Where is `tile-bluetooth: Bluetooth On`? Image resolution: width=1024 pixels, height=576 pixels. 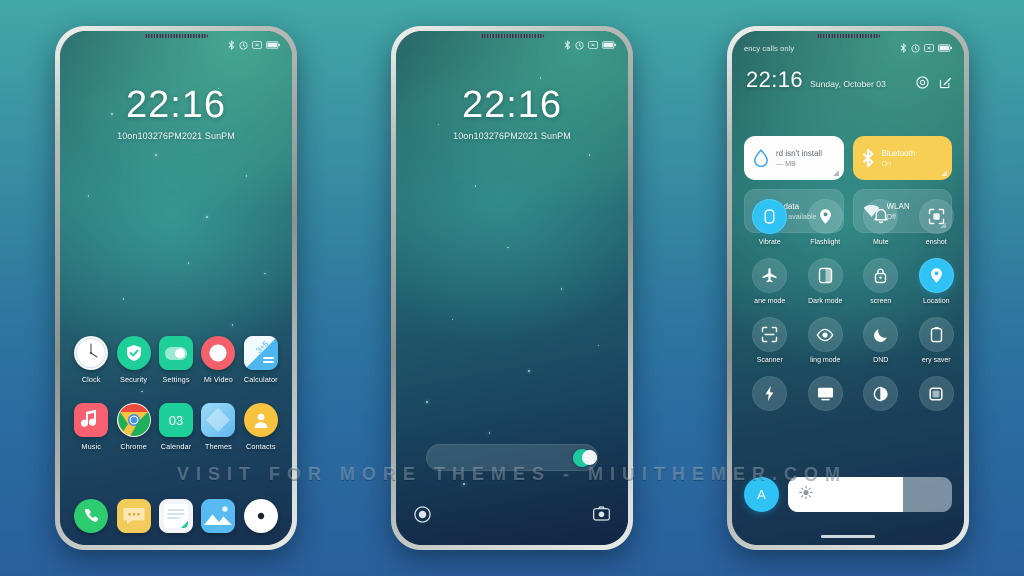
tile-bluetooth: Bluetooth On is located at coordinates (902, 158).